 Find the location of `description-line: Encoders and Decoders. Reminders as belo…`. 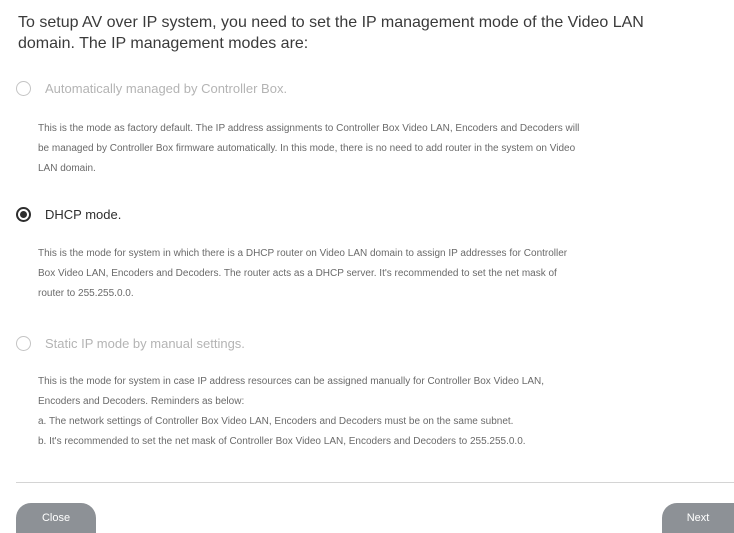

description-line: Encoders and Decoders. Reminders as belo… is located at coordinates (141, 401).